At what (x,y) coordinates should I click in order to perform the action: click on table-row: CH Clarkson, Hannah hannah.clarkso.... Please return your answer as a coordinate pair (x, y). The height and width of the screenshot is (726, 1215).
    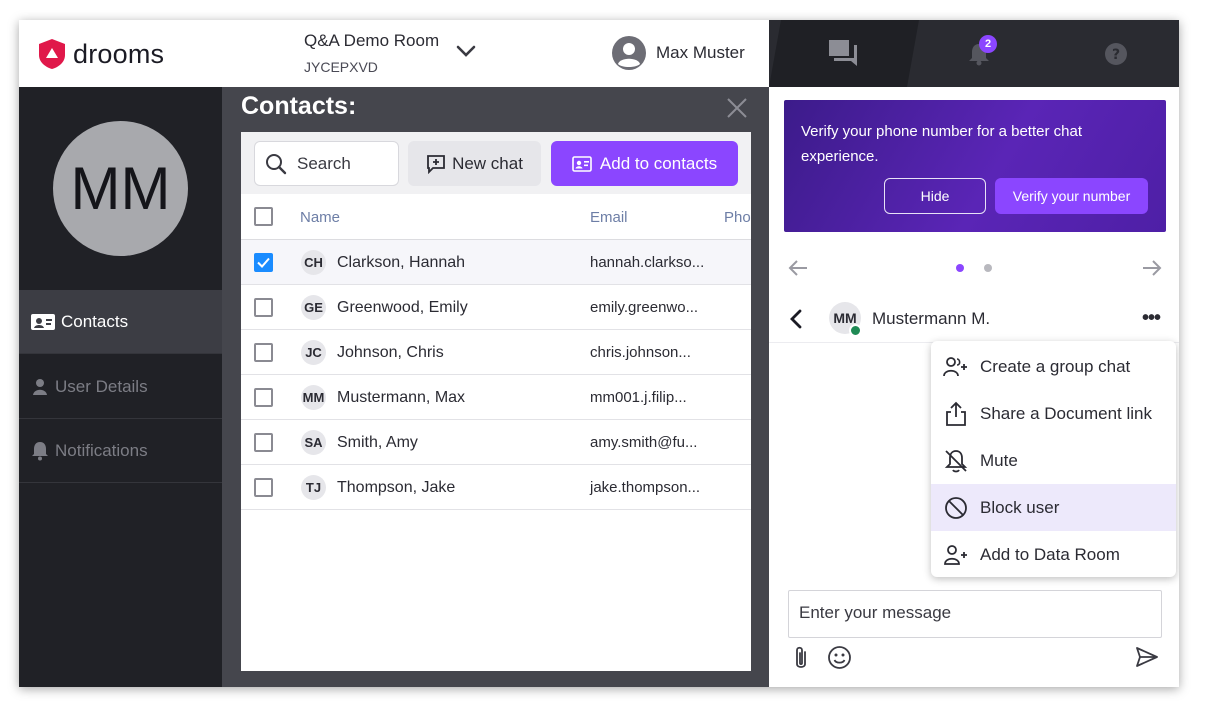
    Looking at the image, I should click on (496, 262).